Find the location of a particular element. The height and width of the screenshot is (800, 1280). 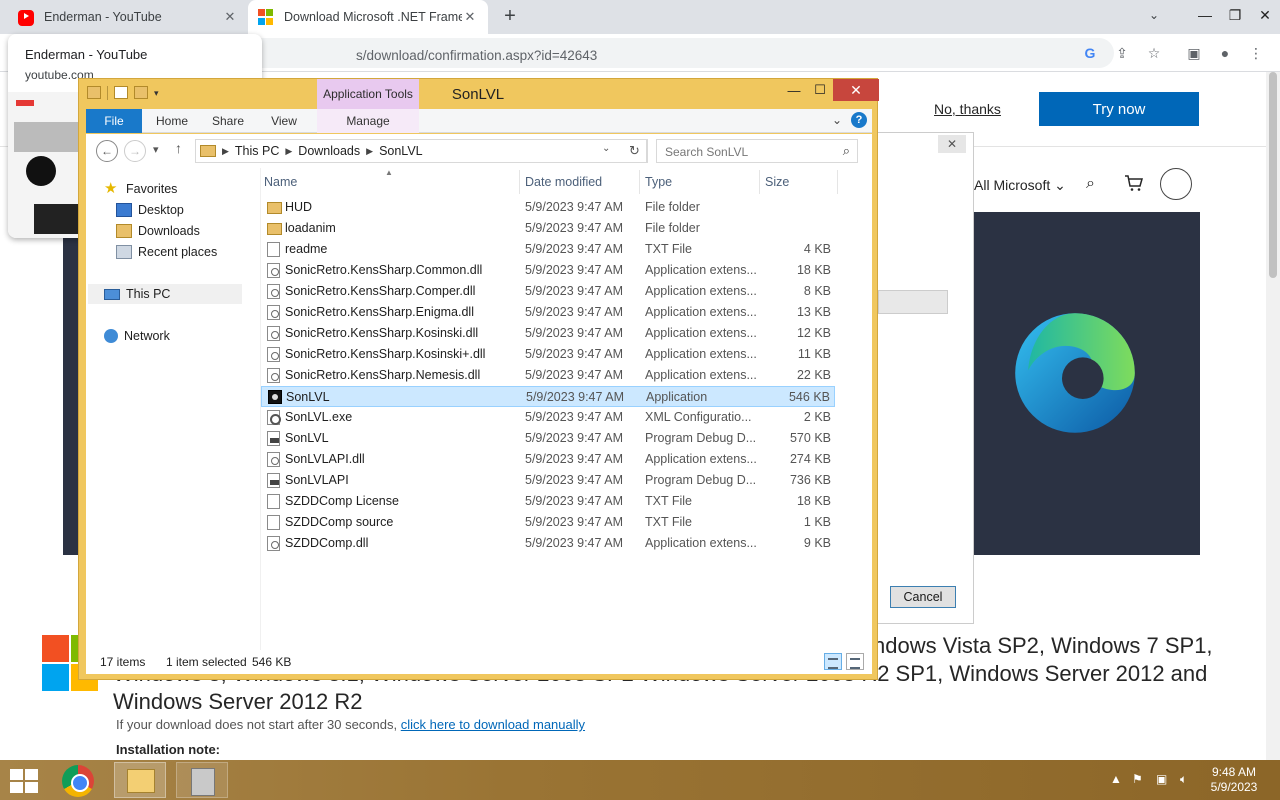

dialog-close-icon: ✕ is located at coordinates (952, 144).